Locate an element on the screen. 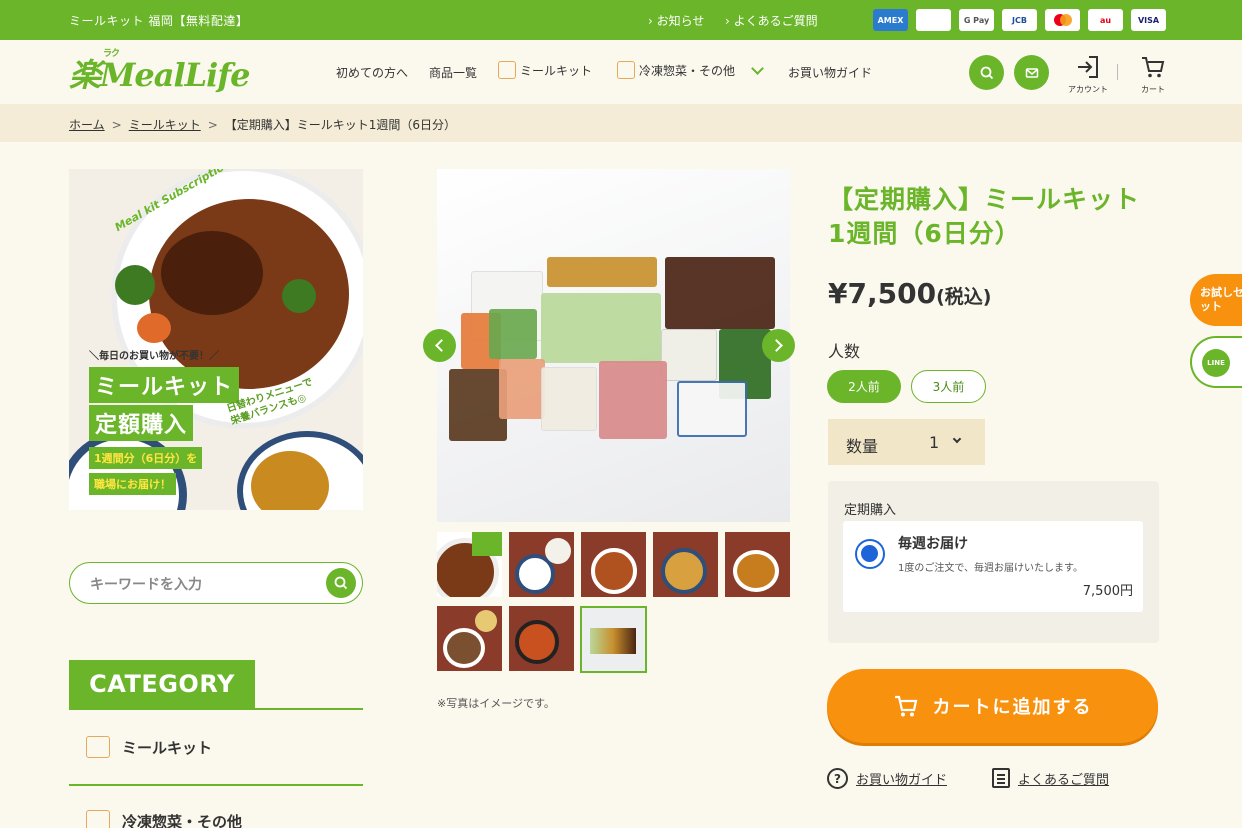 The height and width of the screenshot is (828, 1242). nav-label: 冷凍惣菜・その他 is located at coordinates (687, 70).